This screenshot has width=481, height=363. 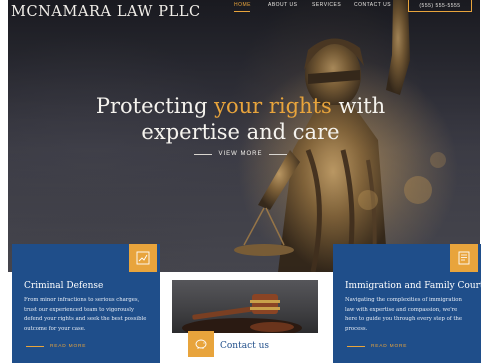 I want to click on document-icon, so click(x=464, y=258).